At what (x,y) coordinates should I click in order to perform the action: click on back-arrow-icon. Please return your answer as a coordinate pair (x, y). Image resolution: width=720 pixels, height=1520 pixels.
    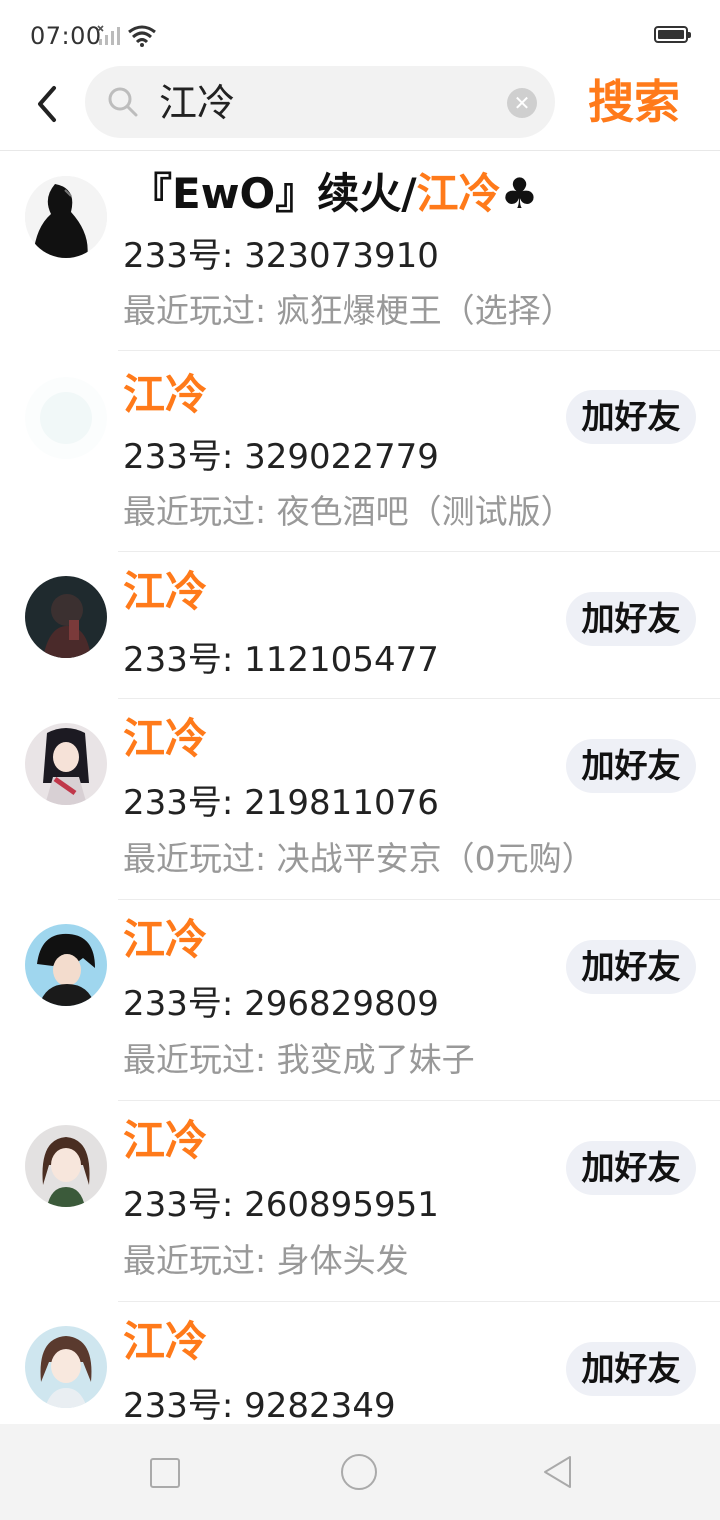
    Looking at the image, I should click on (48, 104).